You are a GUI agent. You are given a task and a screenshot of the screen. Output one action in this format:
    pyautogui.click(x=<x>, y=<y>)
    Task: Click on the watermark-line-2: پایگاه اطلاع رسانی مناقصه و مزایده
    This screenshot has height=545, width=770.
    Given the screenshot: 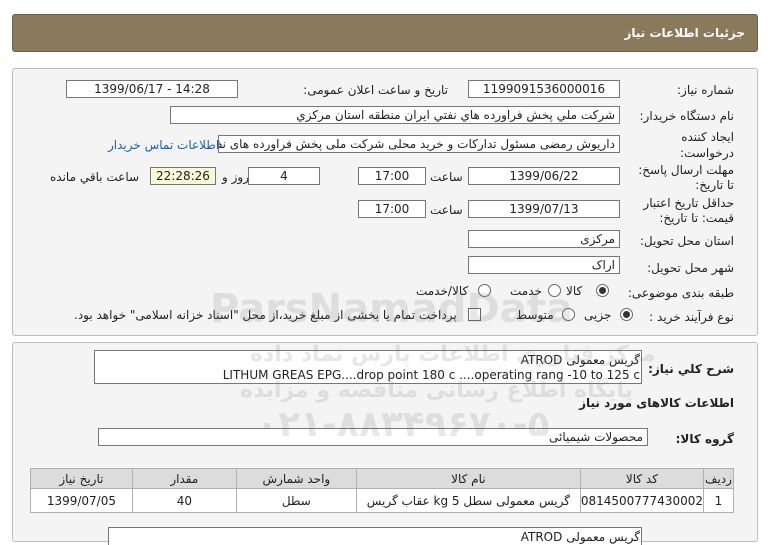 What is the action you would take?
    pyautogui.click(x=436, y=390)
    